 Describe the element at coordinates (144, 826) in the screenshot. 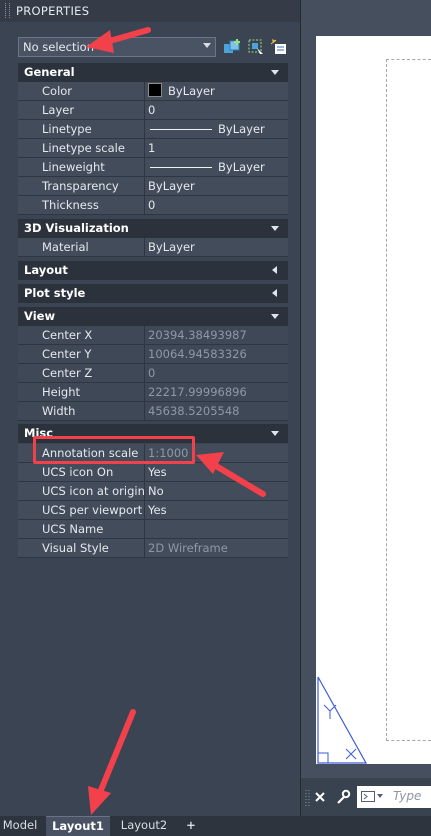

I see `tab-layout2: Layout2` at that location.